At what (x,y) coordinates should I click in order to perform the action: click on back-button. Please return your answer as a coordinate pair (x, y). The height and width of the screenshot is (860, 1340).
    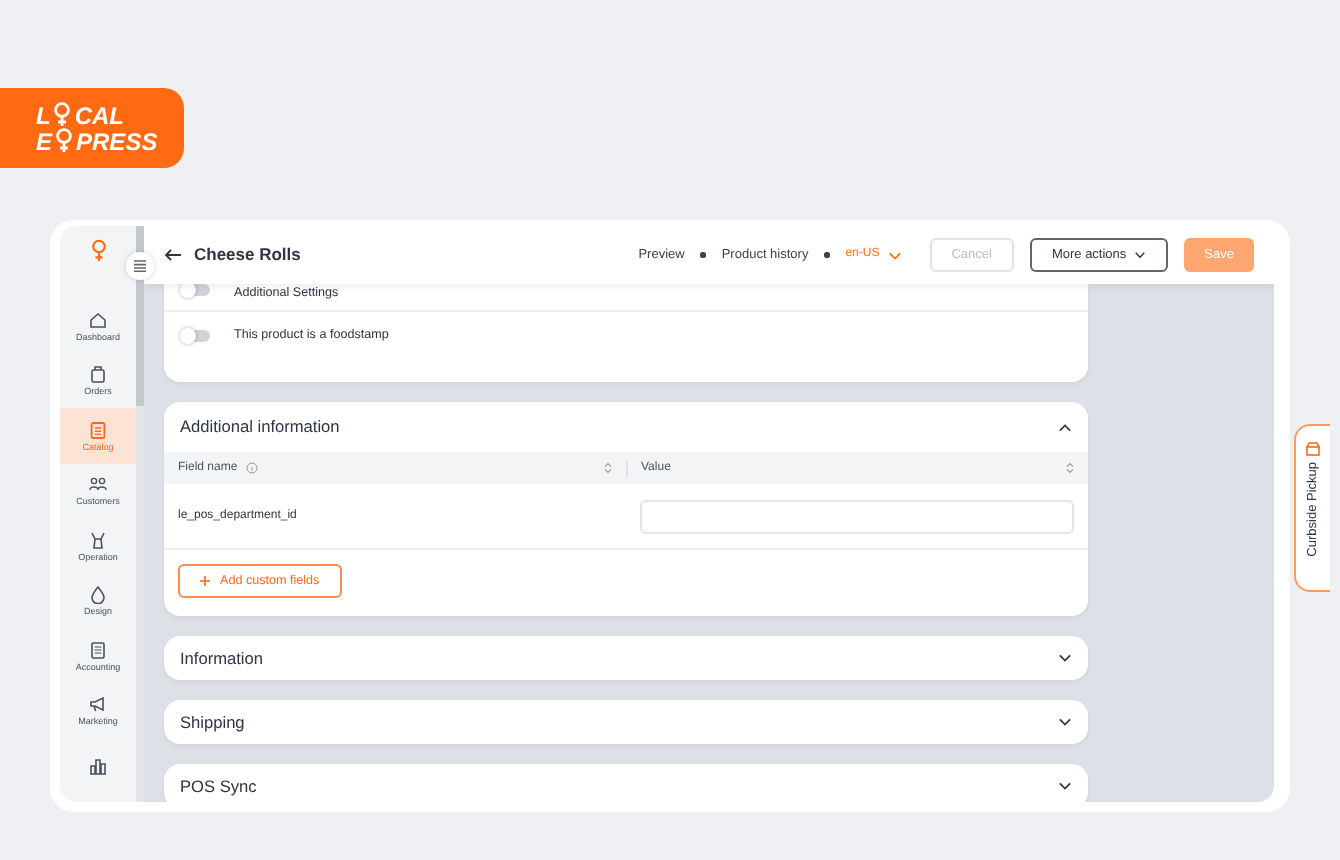
    Looking at the image, I should click on (173, 255).